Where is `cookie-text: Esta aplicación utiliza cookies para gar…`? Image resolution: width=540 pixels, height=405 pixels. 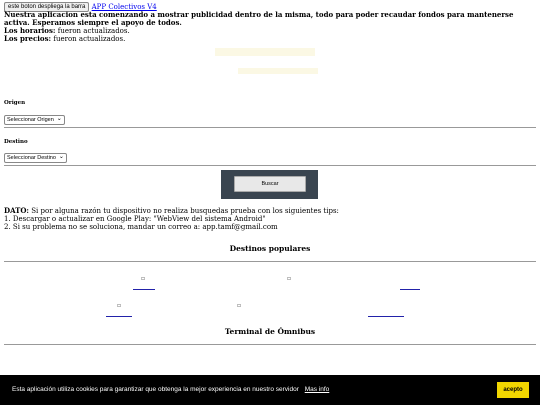 cookie-text: Esta aplicación utiliza cookies para gar… is located at coordinates (155, 389).